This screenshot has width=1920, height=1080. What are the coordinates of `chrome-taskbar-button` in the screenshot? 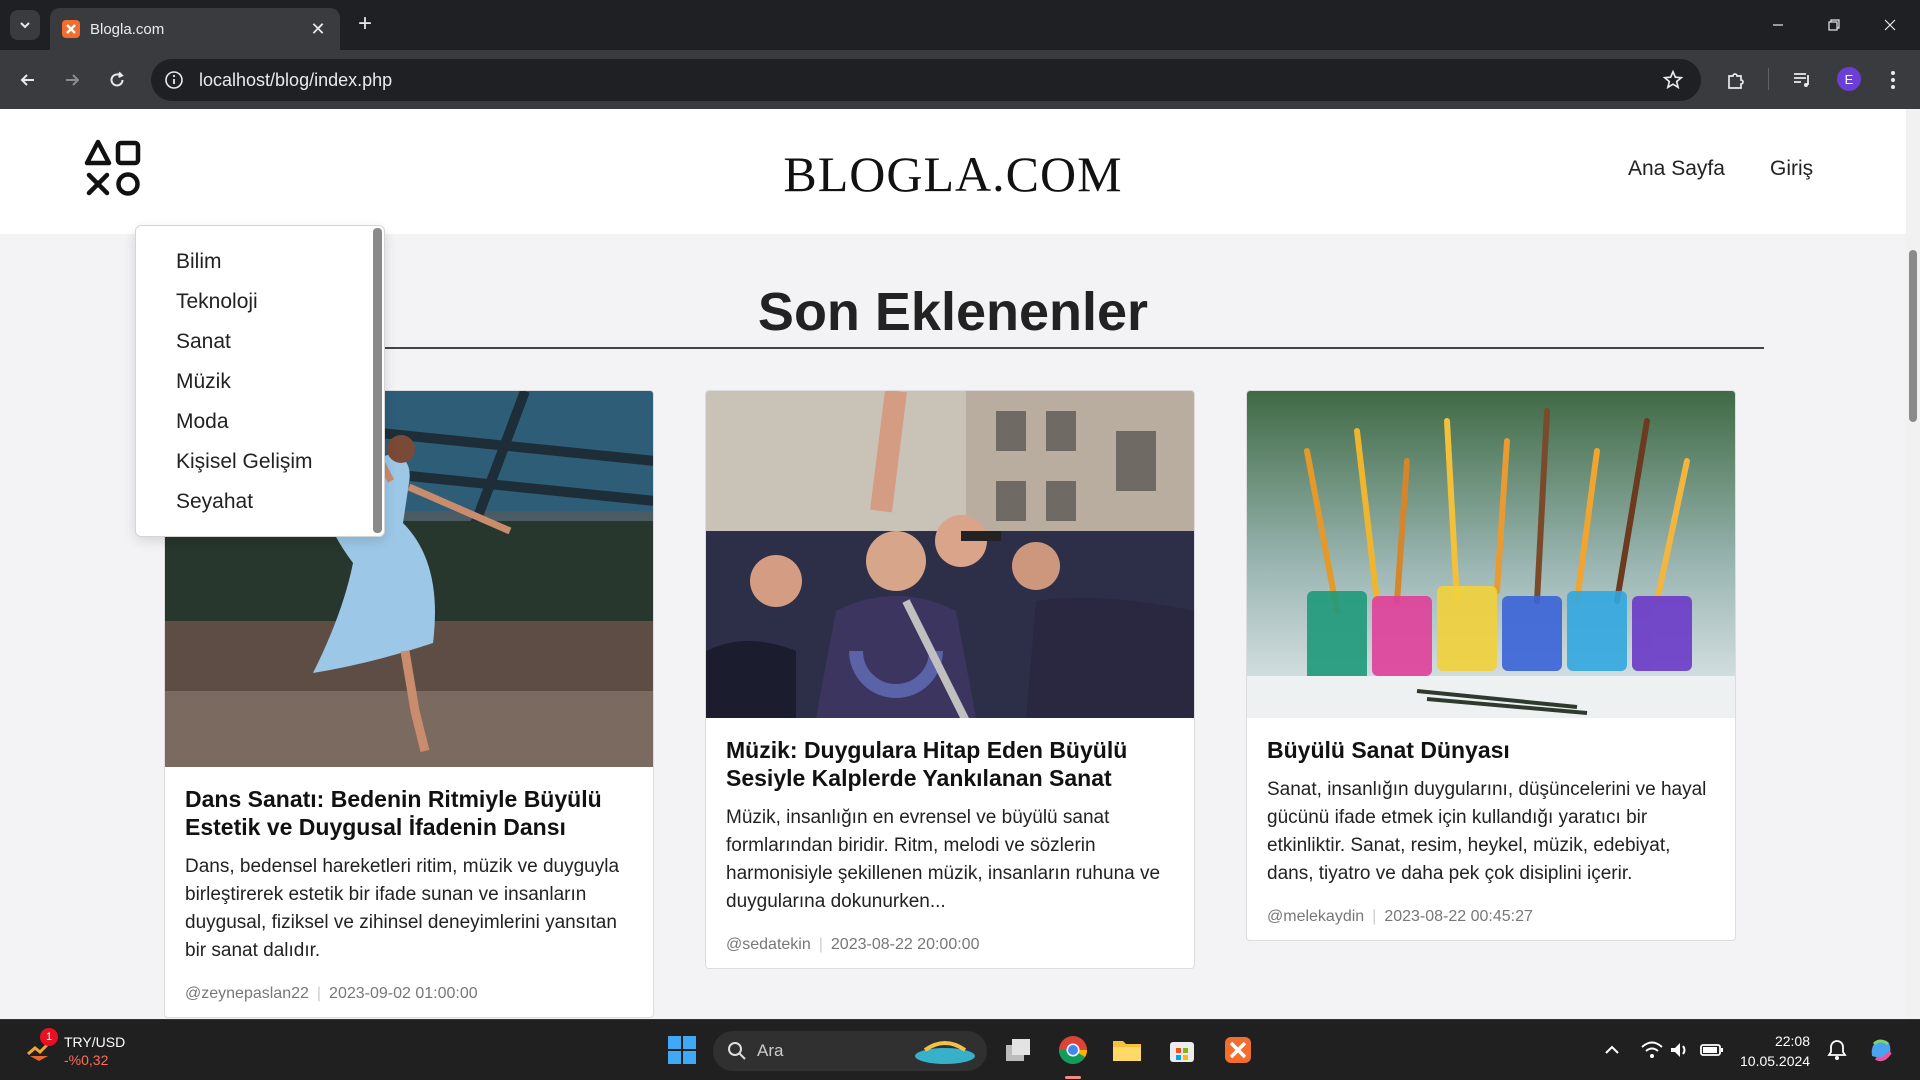 It's located at (1073, 1050).